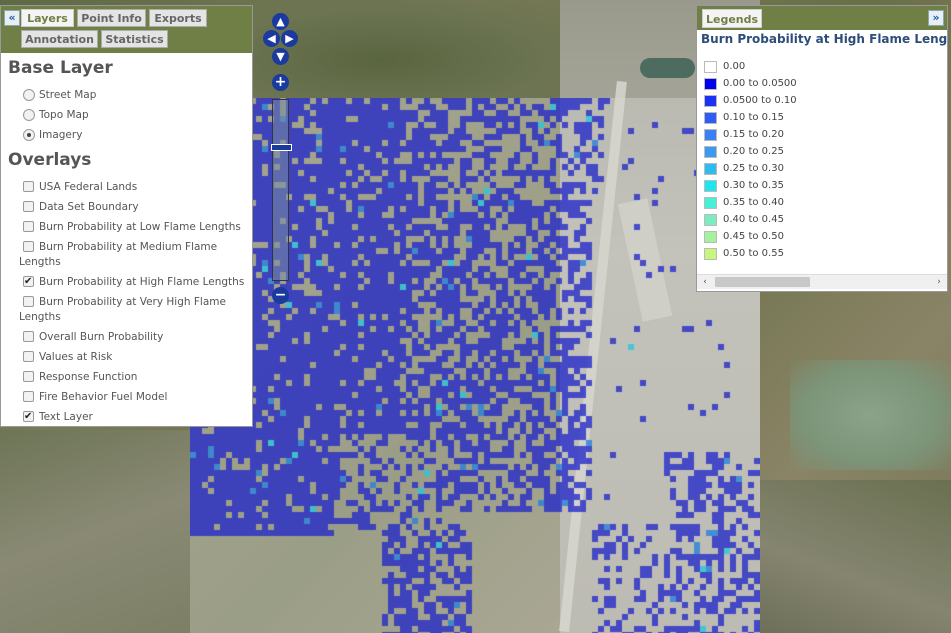 The width and height of the screenshot is (951, 633). What do you see at coordinates (29, 135) in the screenshot?
I see `radio-imagery` at bounding box center [29, 135].